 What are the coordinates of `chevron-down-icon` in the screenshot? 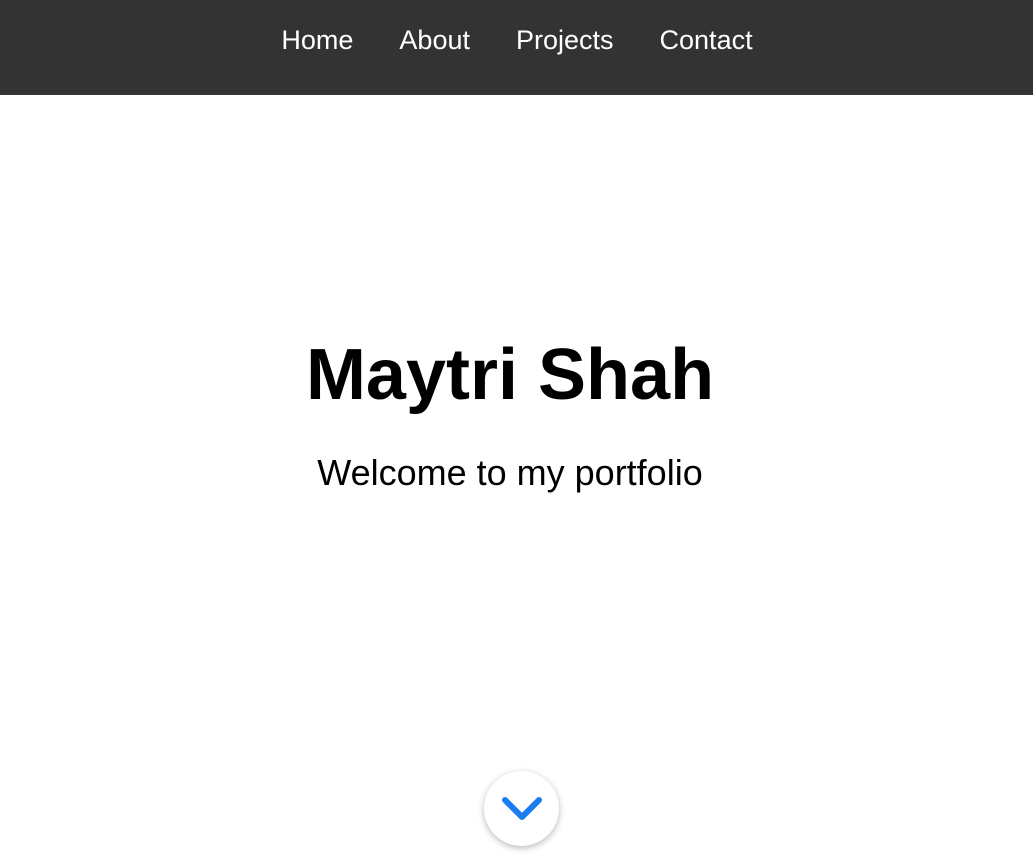 It's located at (521, 808).